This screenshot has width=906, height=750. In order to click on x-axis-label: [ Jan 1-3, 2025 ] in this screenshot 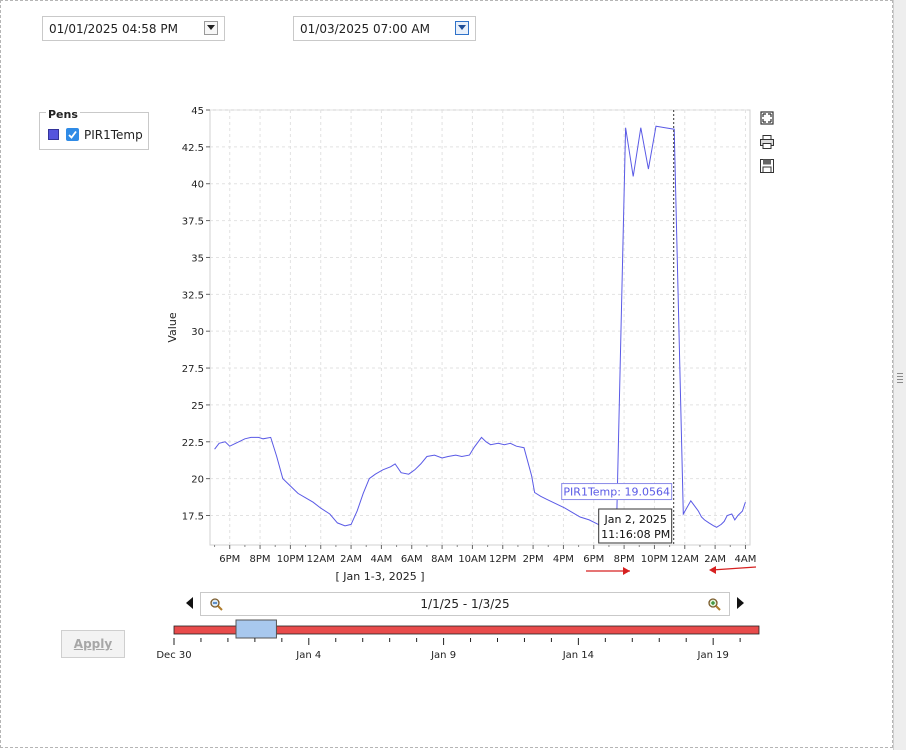, I will do `click(380, 576)`.